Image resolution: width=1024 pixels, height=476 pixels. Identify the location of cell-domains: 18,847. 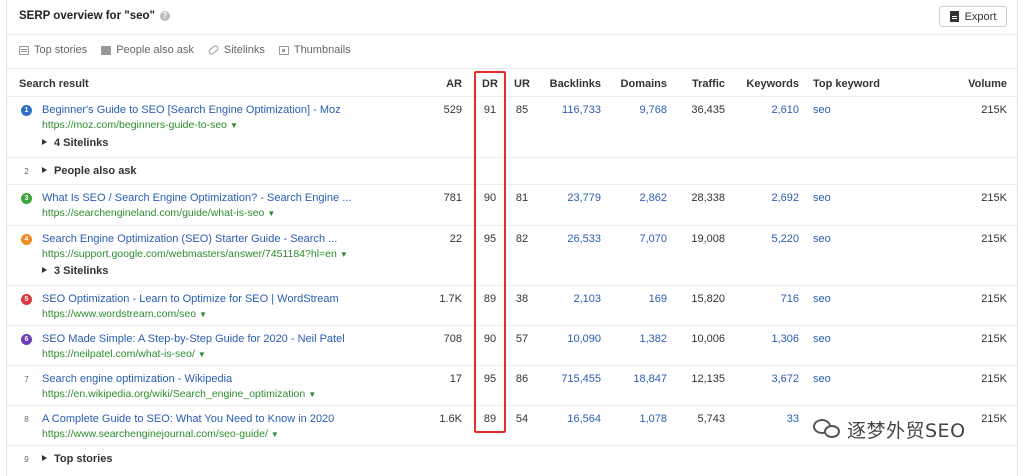
(637, 379).